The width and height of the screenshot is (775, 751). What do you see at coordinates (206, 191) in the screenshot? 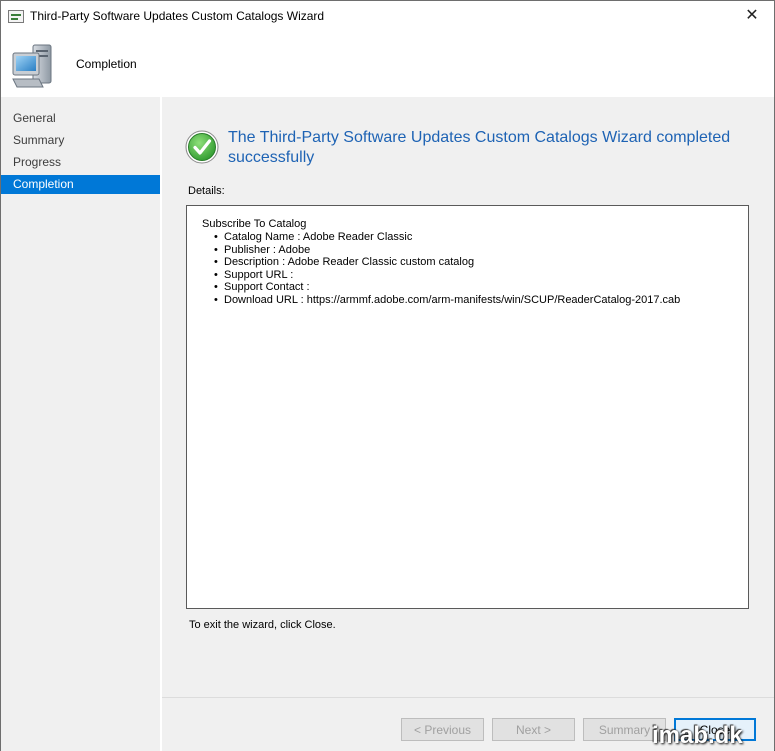
I see `details-label: Details:` at bounding box center [206, 191].